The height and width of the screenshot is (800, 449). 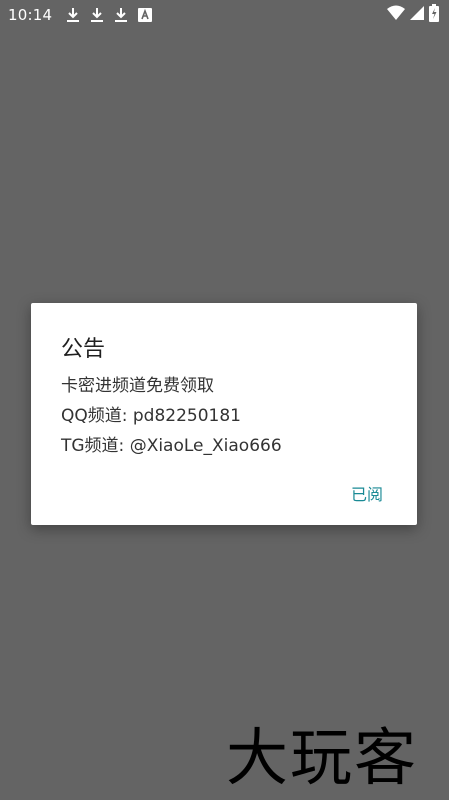 I want to click on message-line-redeem: 卡密进频道免费领取, so click(x=137, y=386).